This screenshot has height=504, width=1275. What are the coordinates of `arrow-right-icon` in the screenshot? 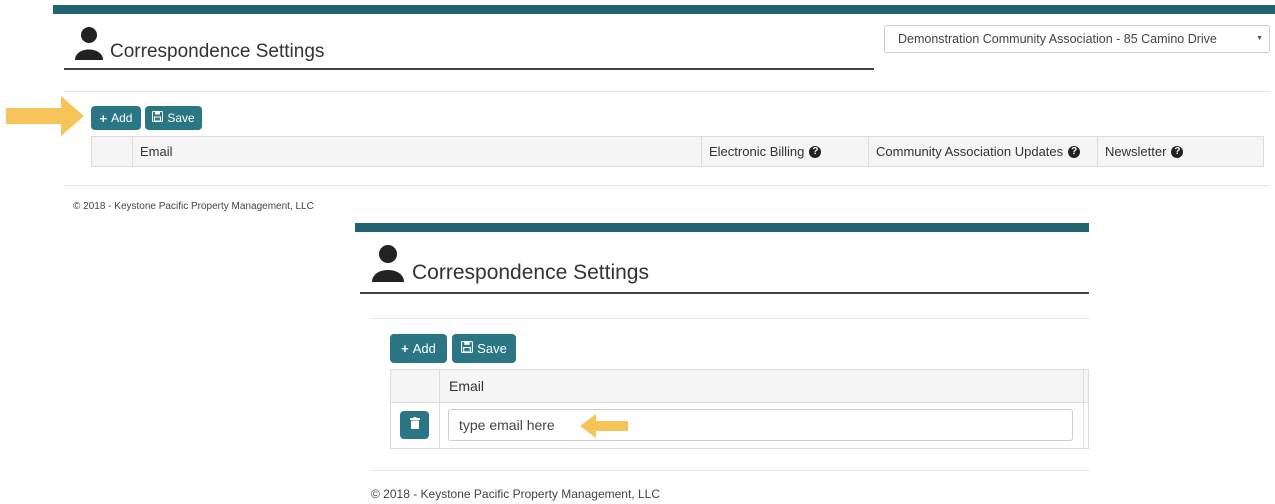 It's located at (45, 116).